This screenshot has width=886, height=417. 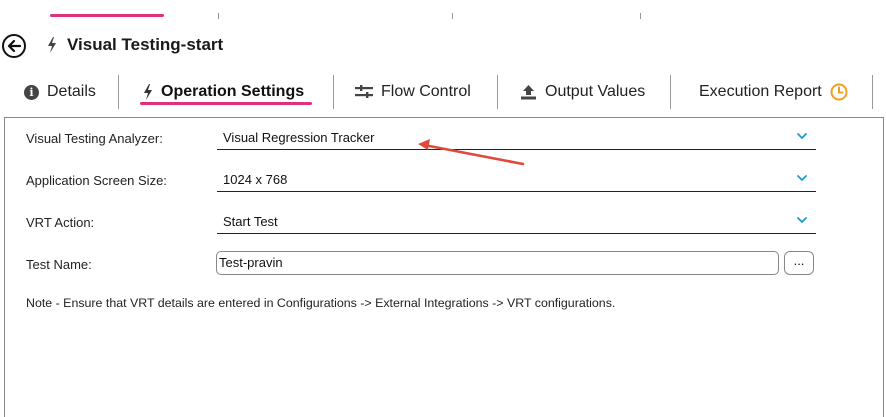 I want to click on active-tab-indicator, so click(x=226, y=103).